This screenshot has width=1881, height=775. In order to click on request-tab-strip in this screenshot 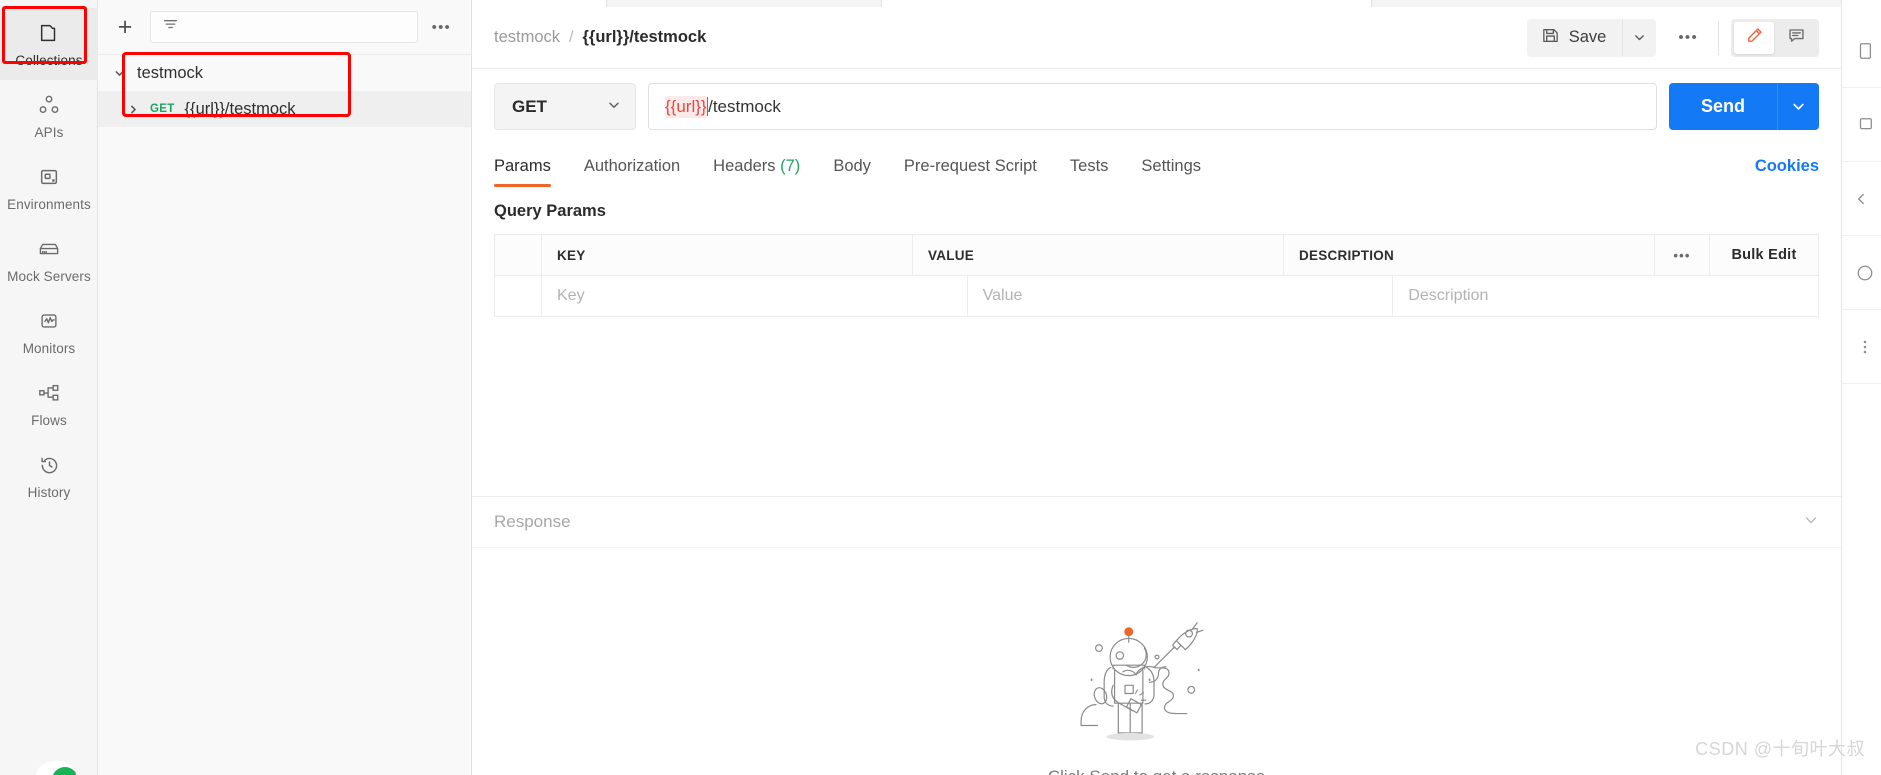, I will do `click(1156, 3)`.